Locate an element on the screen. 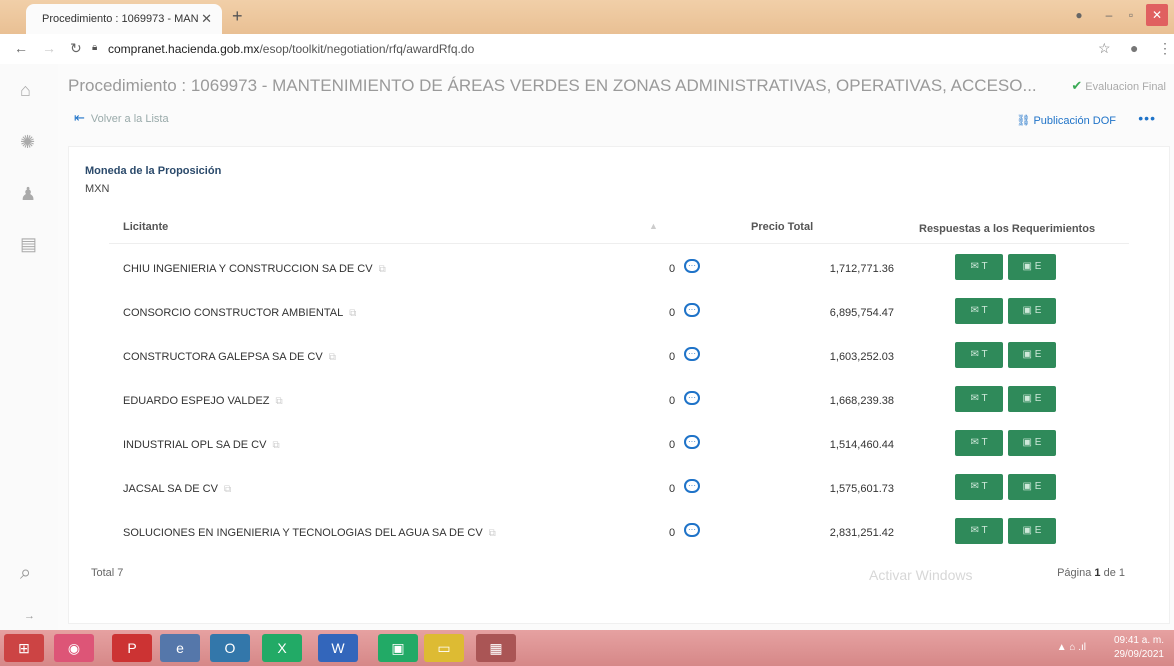 The width and height of the screenshot is (1174, 666). back-to-list-link: ⇤ Volver a la Lista is located at coordinates (121, 118).